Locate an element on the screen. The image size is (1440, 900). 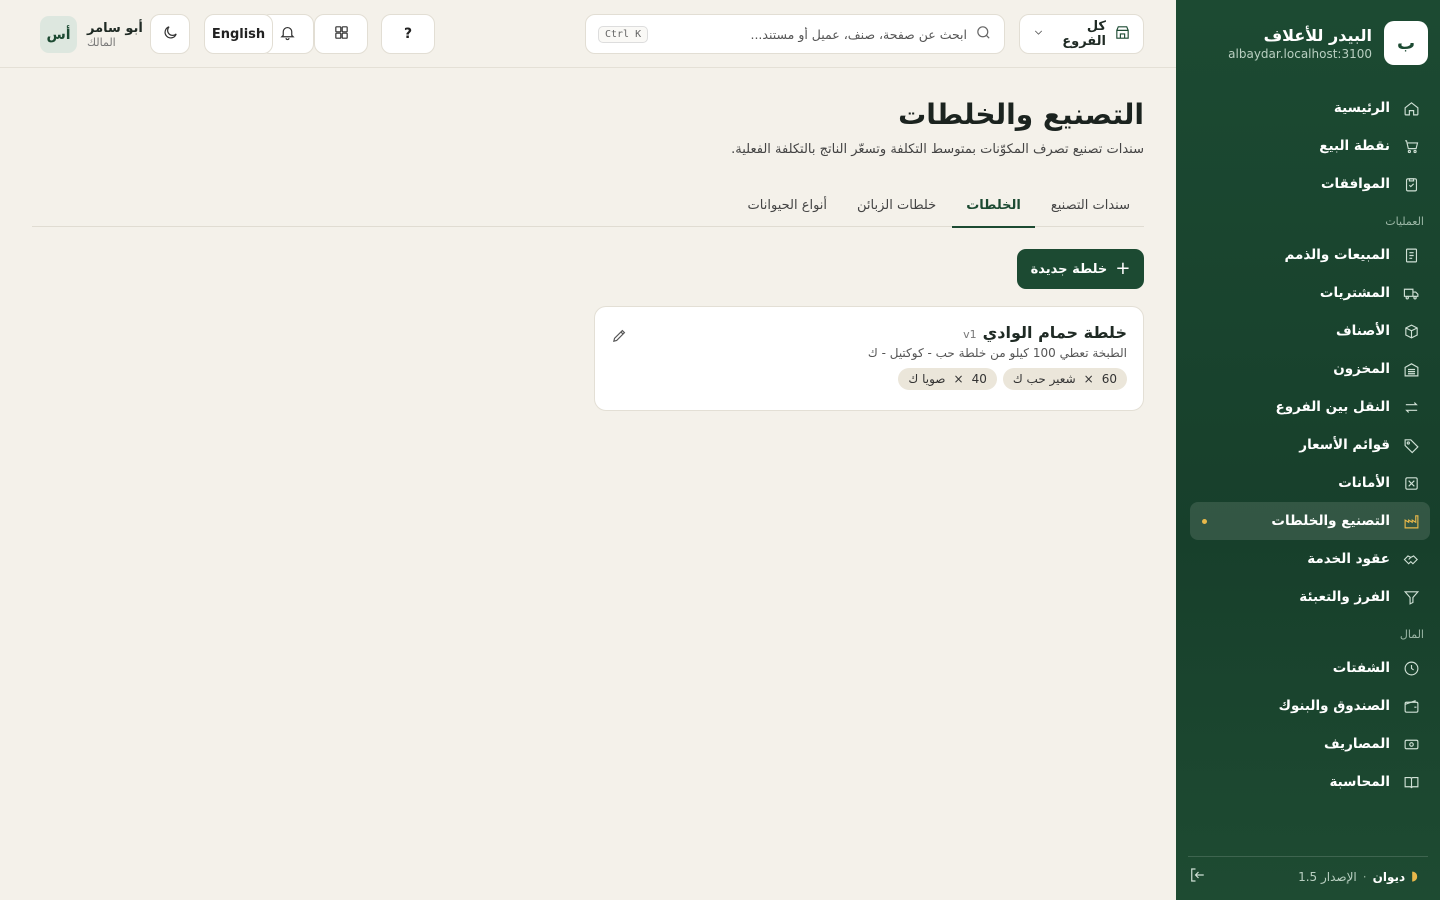
page-title: التصنيع والخلطات is located at coordinates (1021, 114).